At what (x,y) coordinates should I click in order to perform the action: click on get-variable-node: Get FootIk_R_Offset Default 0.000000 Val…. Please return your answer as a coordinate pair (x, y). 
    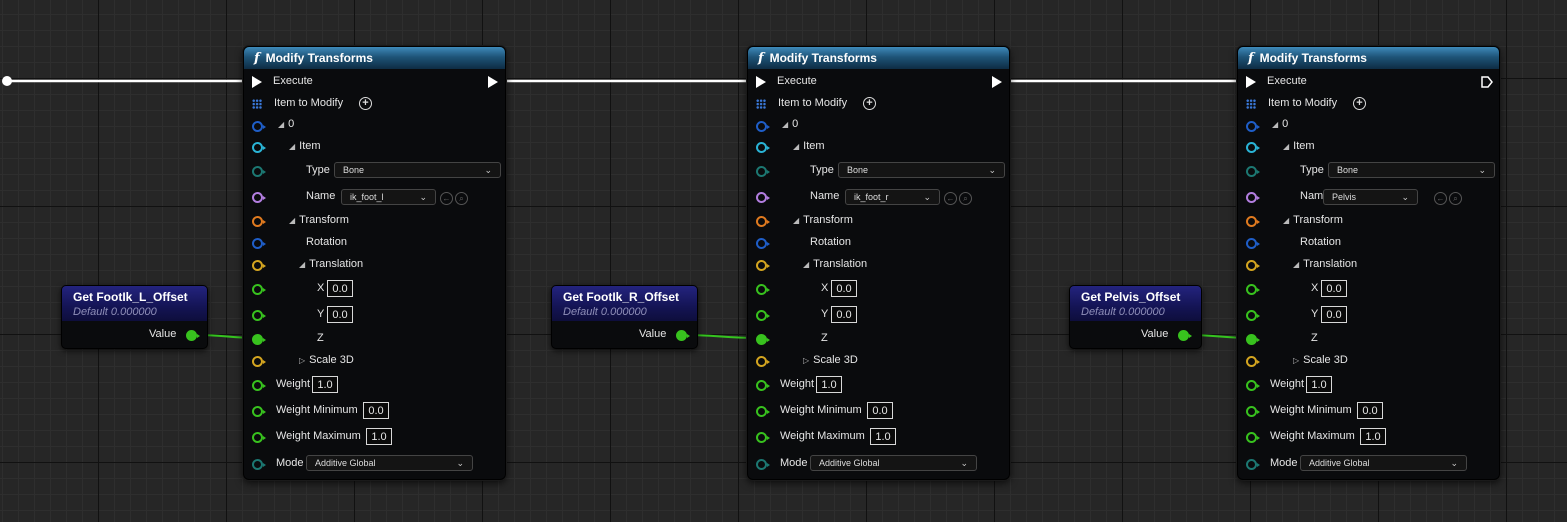
    Looking at the image, I should click on (624, 317).